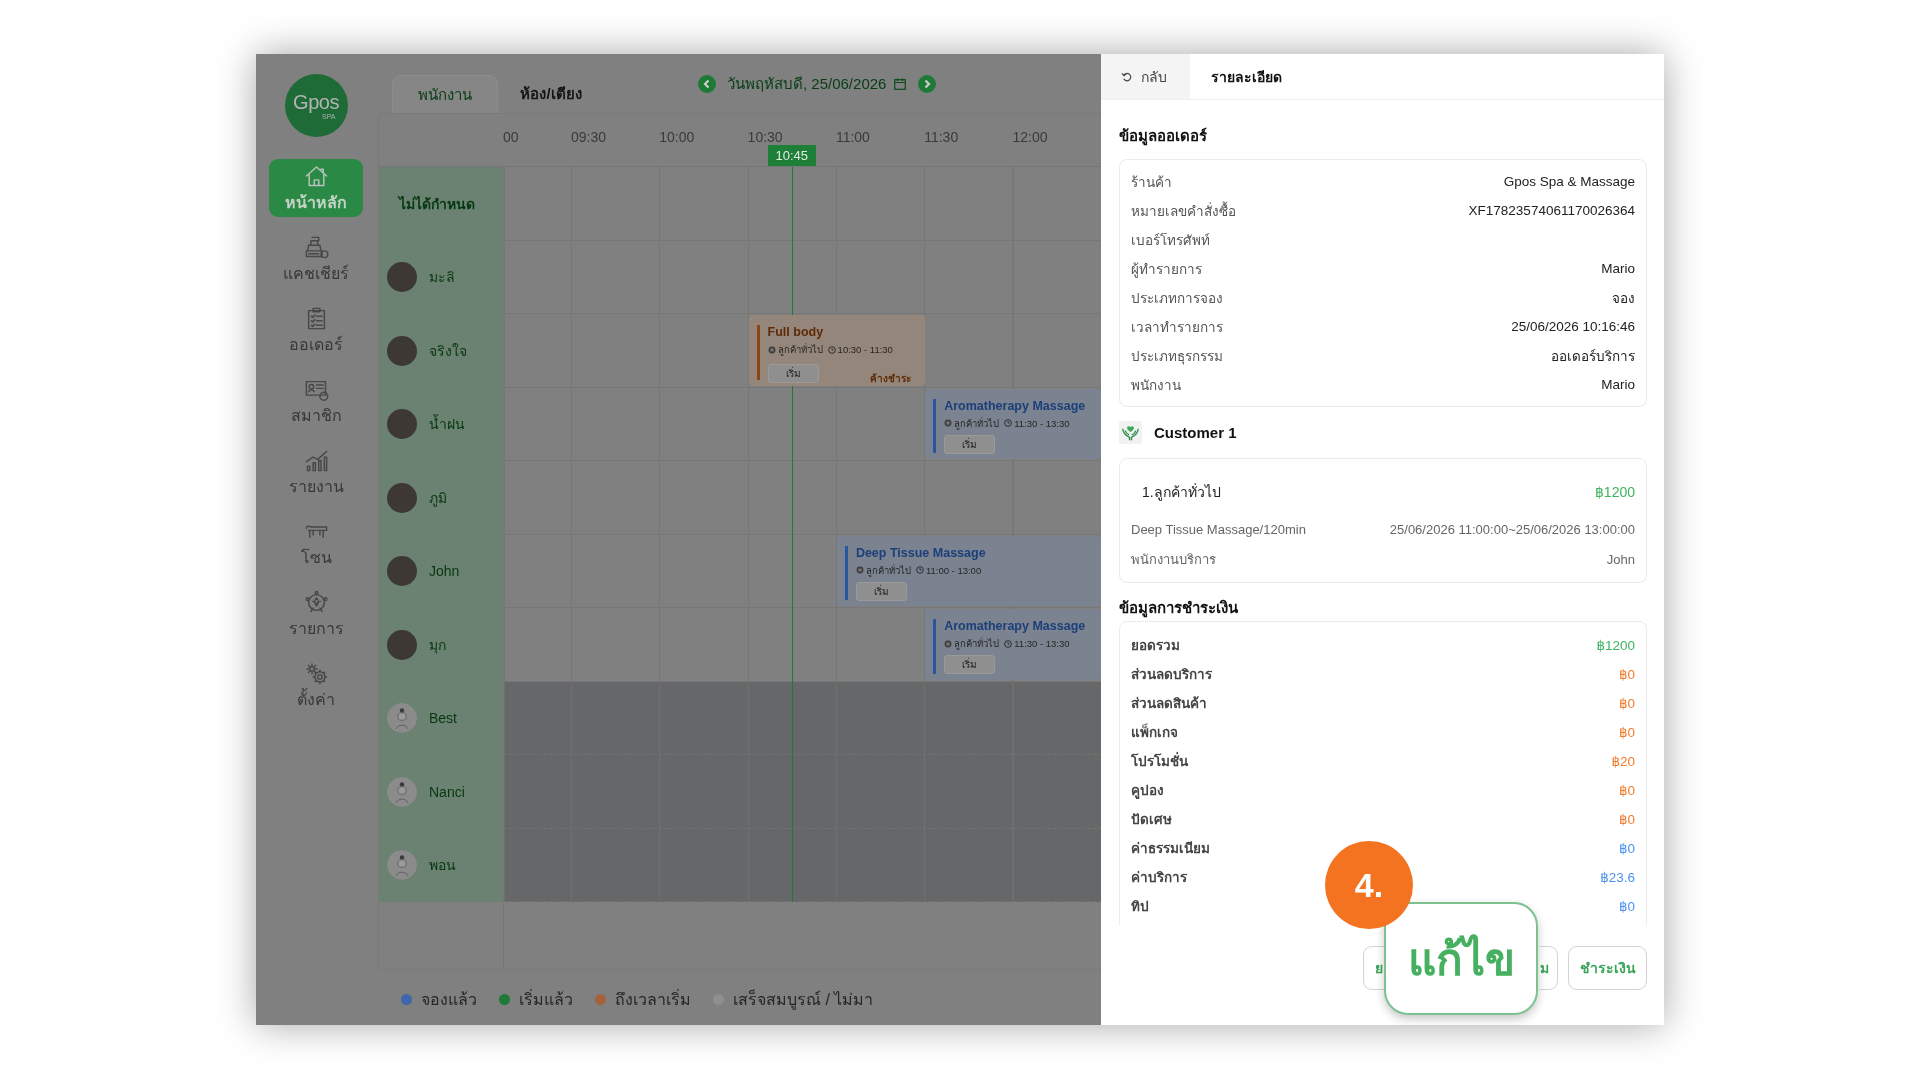 This screenshot has height=1080, width=1920. Describe the element at coordinates (1030, 137) in the screenshot. I see `time-label: 12:00` at that location.